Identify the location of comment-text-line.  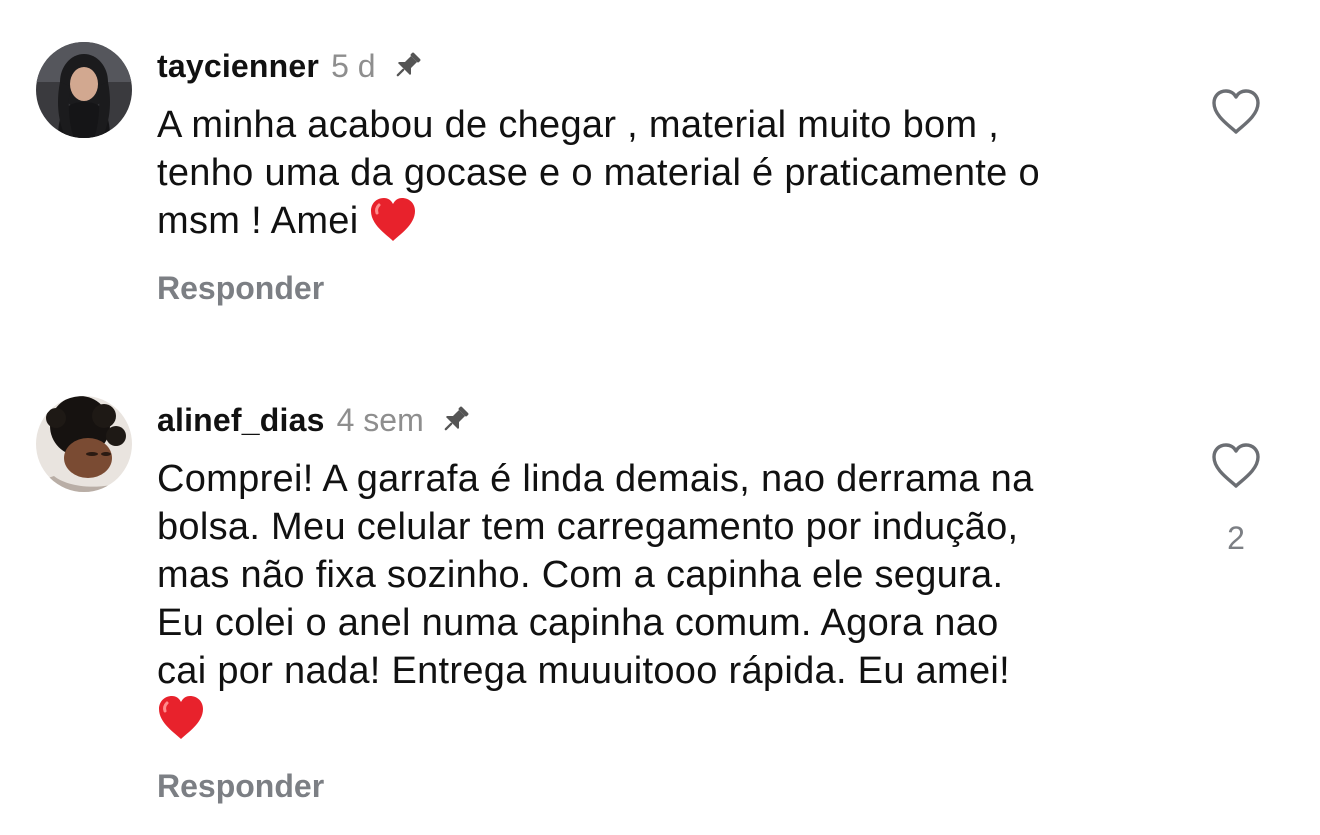
(595, 719).